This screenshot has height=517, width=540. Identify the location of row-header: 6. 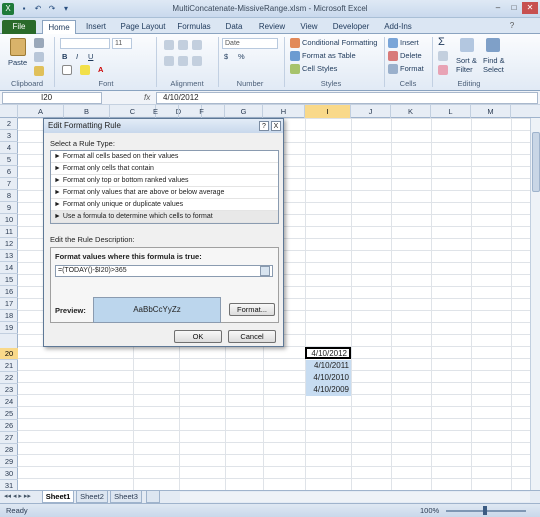
(9, 172).